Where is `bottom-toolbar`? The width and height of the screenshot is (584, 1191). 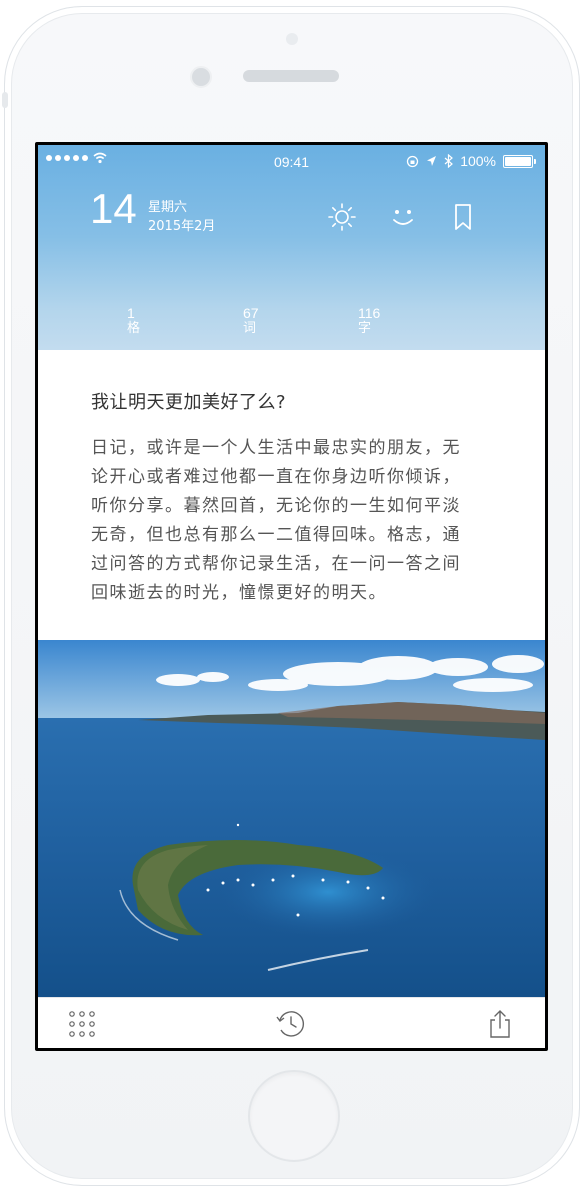
bottom-toolbar is located at coordinates (291, 1022).